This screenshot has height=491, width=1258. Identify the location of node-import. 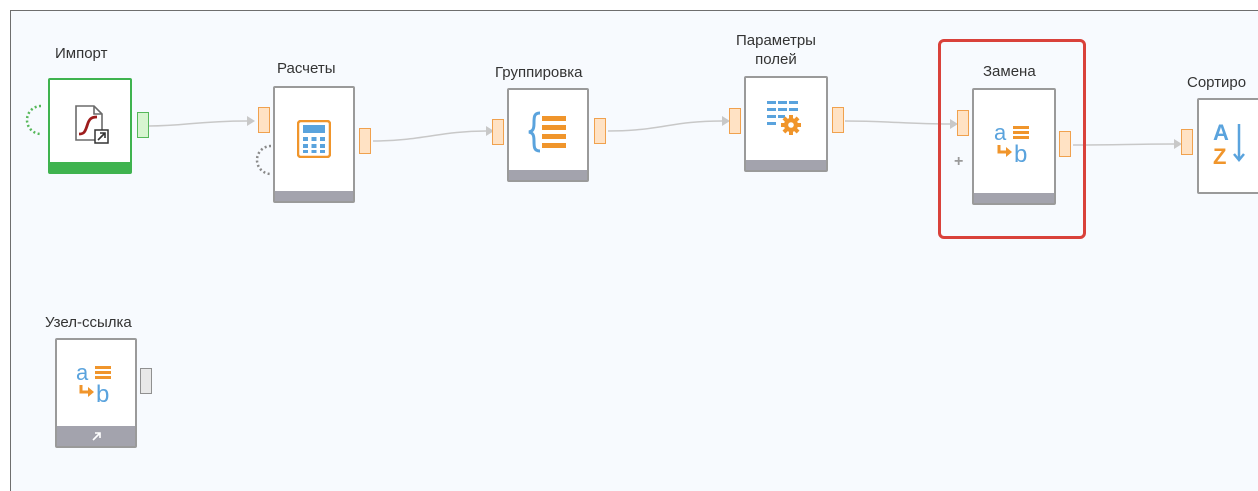
(90, 126).